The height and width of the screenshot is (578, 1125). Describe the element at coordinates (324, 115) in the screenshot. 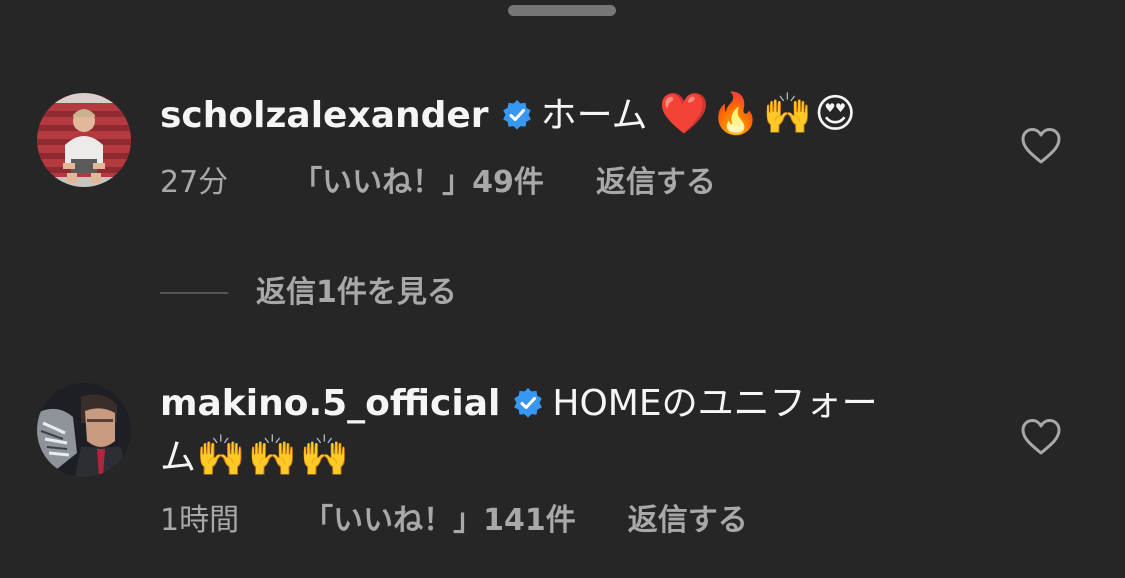

I see `username: scholzalexander` at that location.